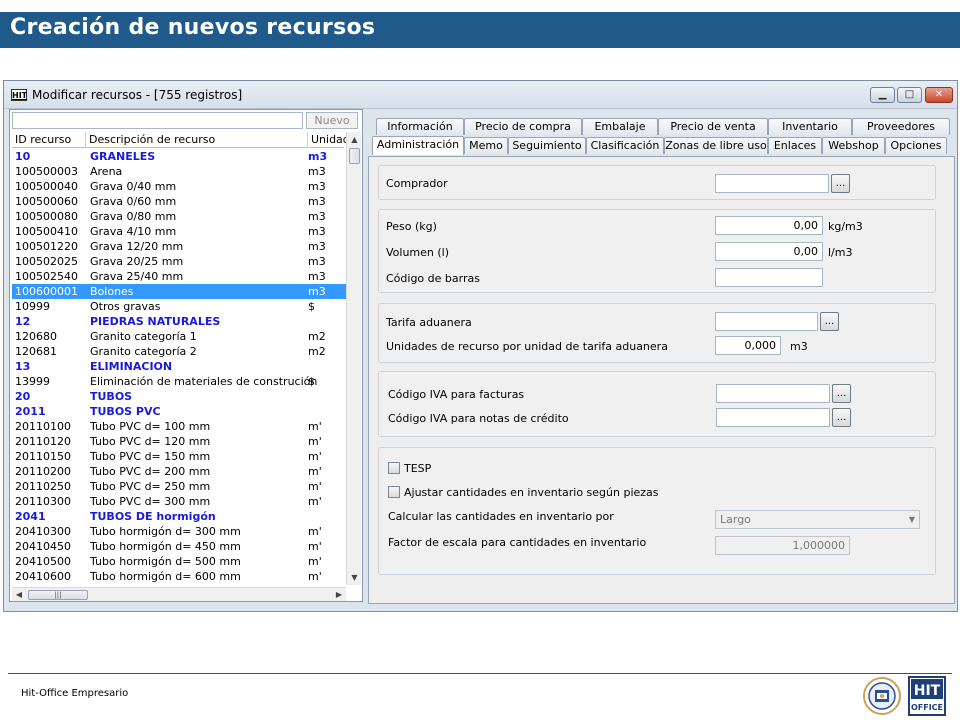 Image resolution: width=960 pixels, height=720 pixels. I want to click on minimize-button: ▁, so click(882, 95).